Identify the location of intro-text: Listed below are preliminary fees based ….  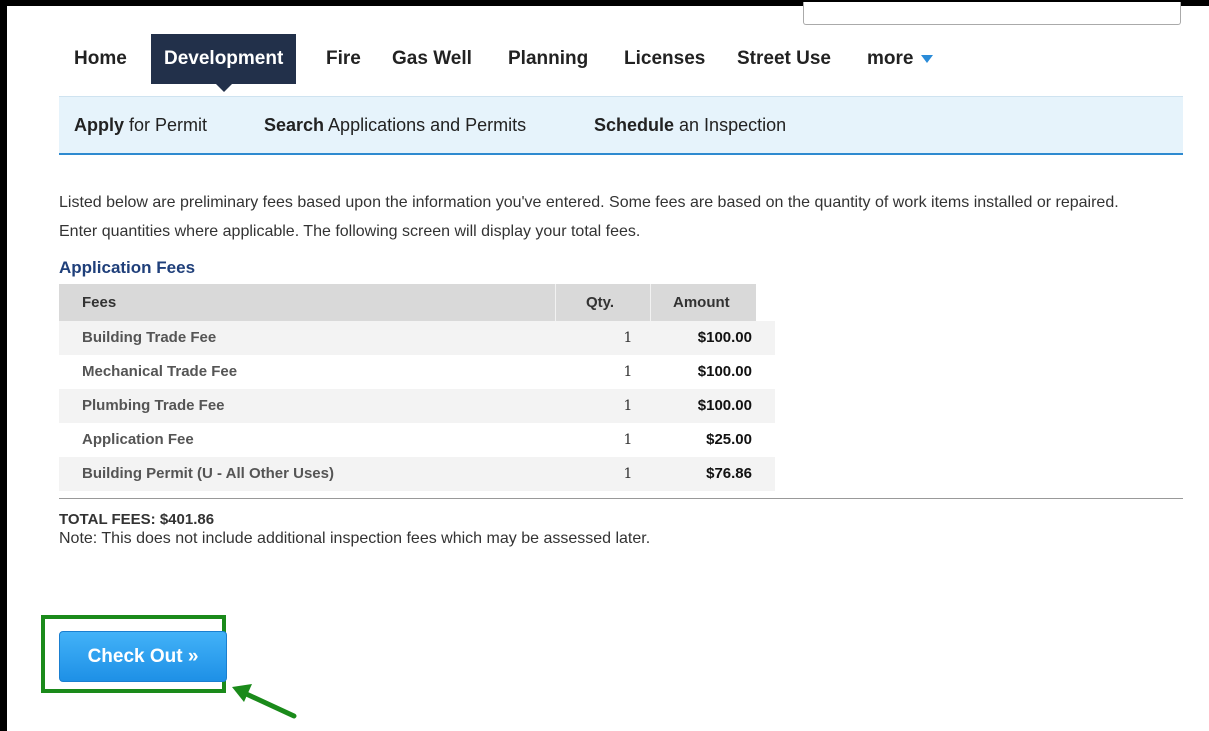
(589, 217).